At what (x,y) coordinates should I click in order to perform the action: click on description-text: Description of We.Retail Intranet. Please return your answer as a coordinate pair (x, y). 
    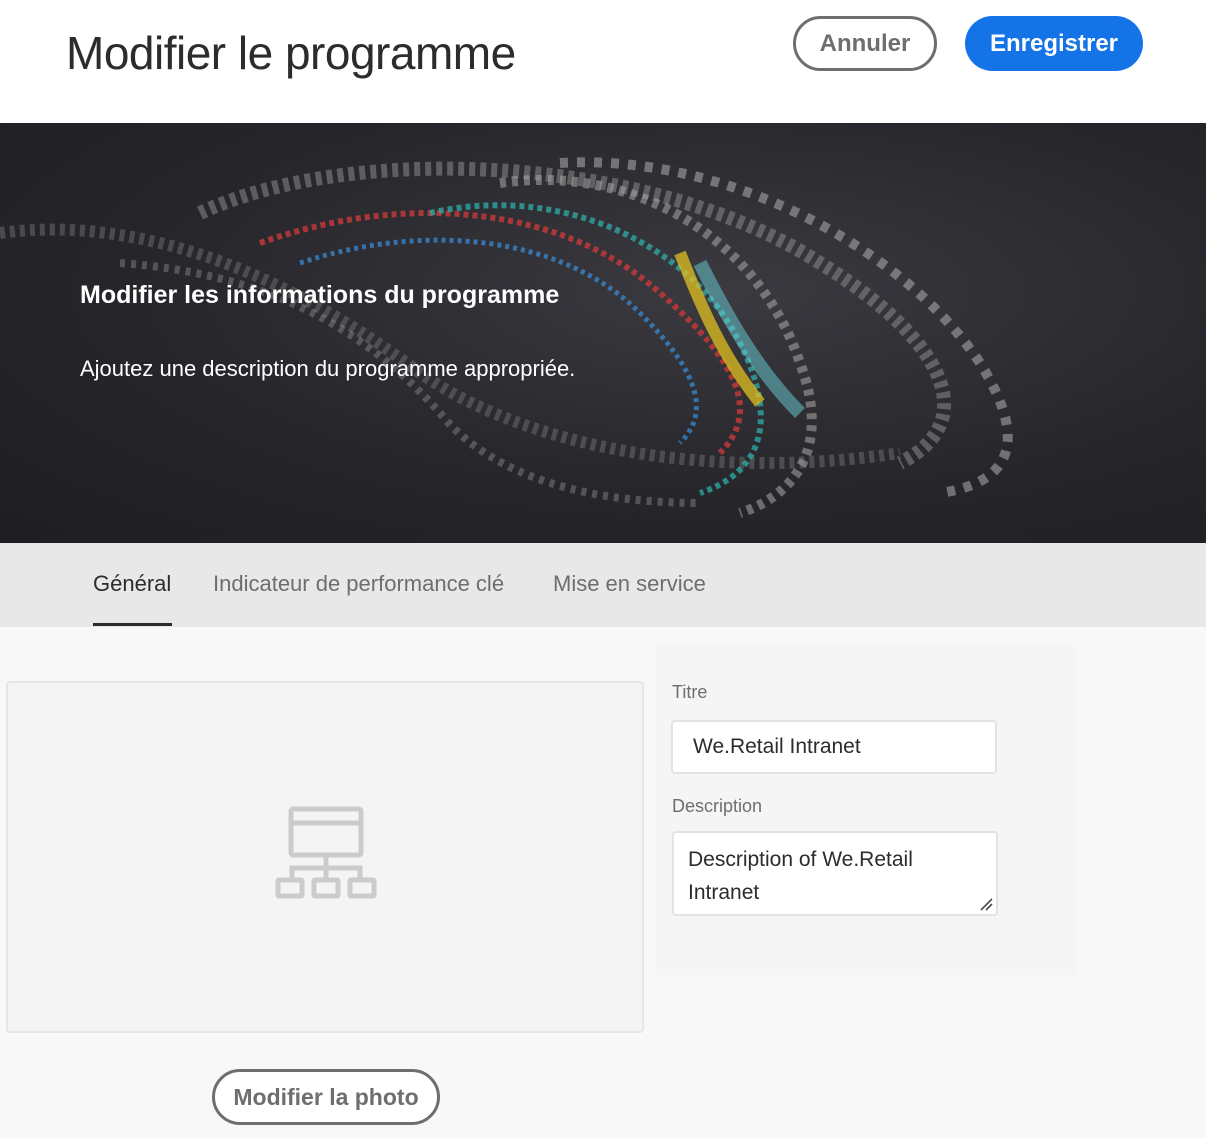
    Looking at the image, I should click on (800, 876).